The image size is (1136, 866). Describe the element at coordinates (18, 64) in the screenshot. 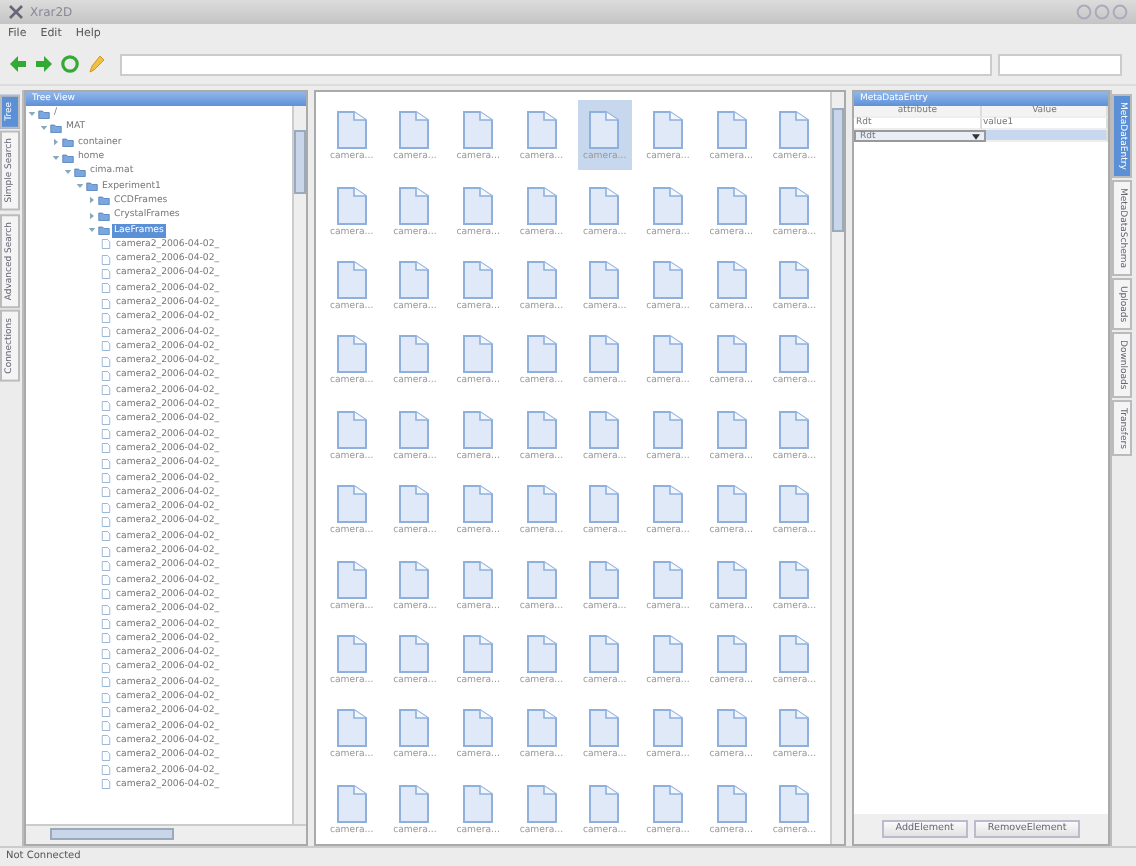

I see `back-icon` at that location.